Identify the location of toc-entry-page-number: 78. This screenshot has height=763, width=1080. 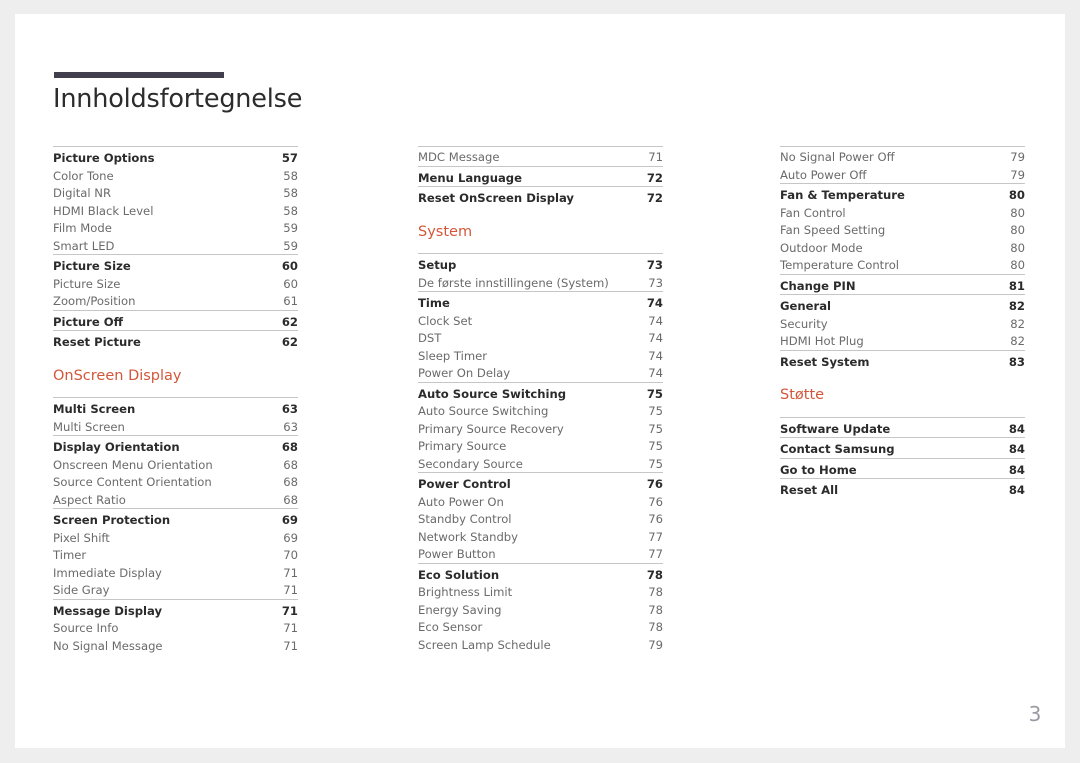
(655, 609).